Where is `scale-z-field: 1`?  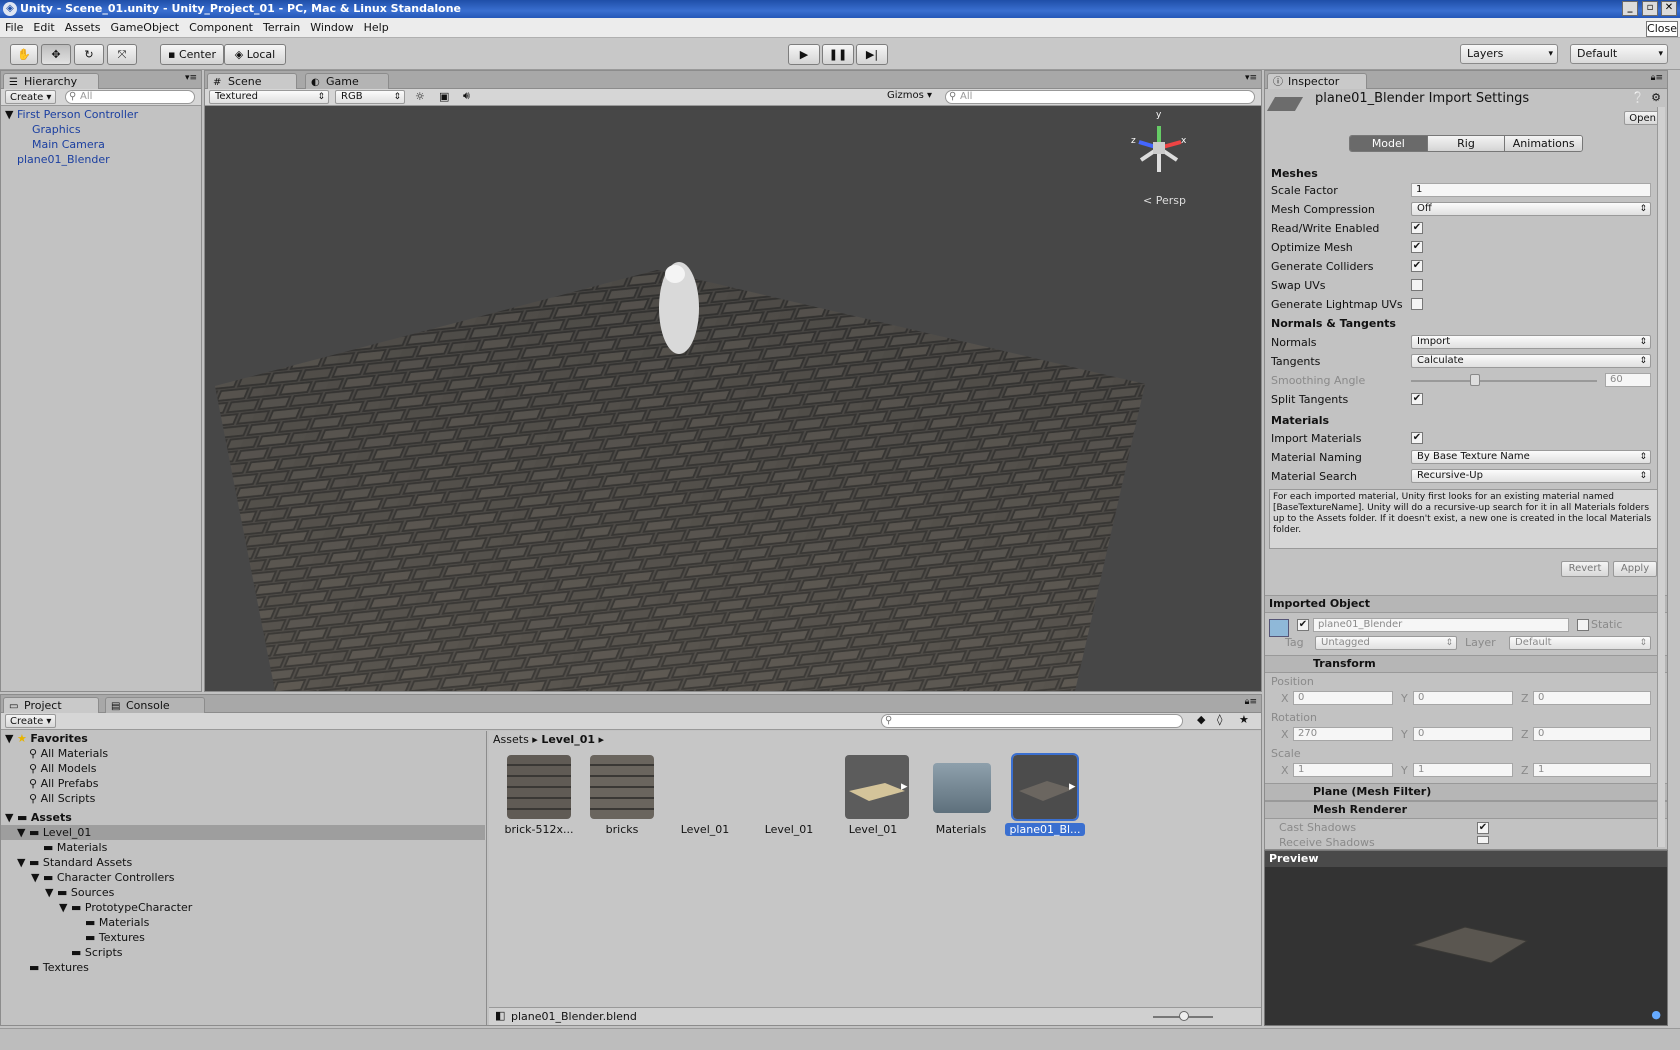 scale-z-field: 1 is located at coordinates (1592, 770).